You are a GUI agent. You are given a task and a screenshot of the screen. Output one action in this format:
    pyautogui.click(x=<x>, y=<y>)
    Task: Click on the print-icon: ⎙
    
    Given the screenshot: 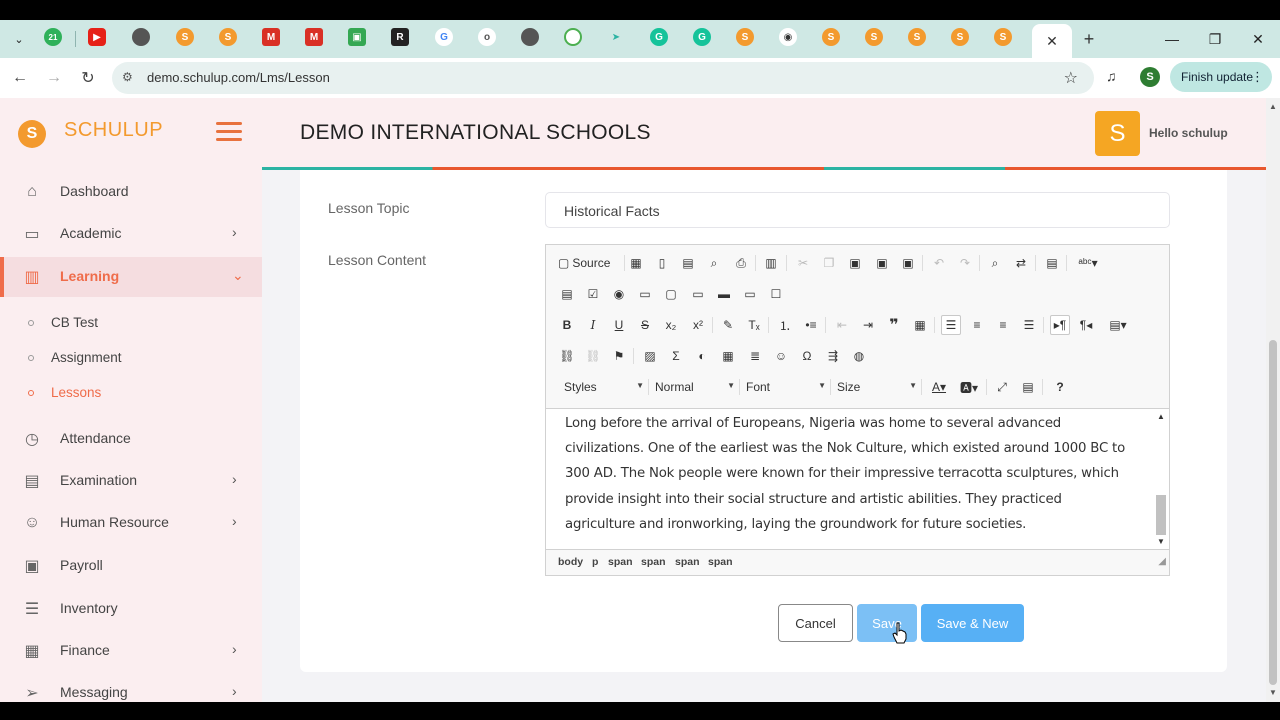 What is the action you would take?
    pyautogui.click(x=741, y=263)
    